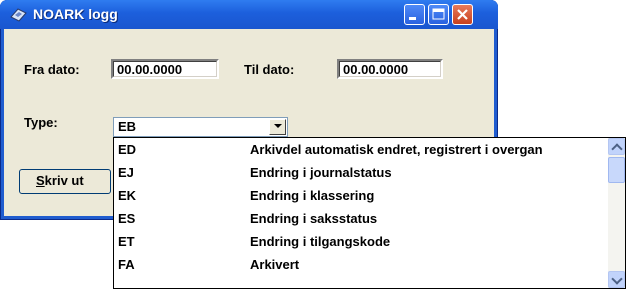 This screenshot has width=626, height=289. I want to click on window-title: NOARK logg, so click(75, 14).